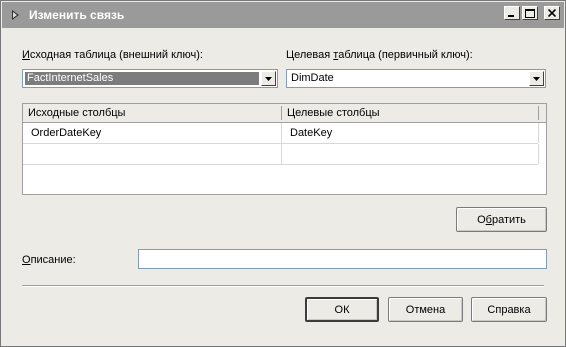 This screenshot has height=347, width=566. Describe the element at coordinates (16, 15) in the screenshot. I see `relationship-icon` at that location.